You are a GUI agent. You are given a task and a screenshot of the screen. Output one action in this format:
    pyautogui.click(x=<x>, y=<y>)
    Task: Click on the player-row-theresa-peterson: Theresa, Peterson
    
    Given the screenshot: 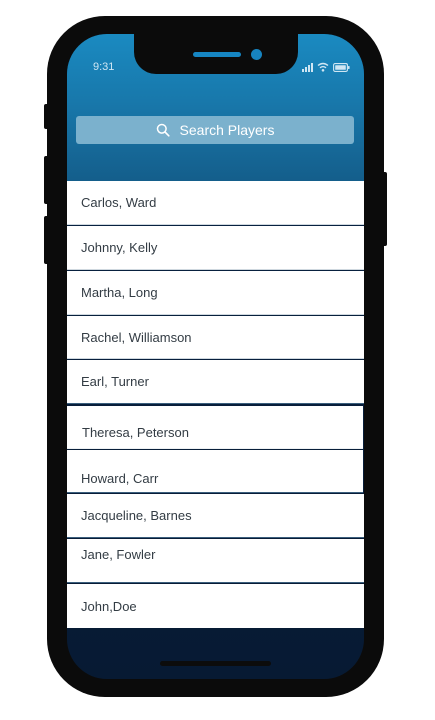 What is the action you would take?
    pyautogui.click(x=215, y=427)
    